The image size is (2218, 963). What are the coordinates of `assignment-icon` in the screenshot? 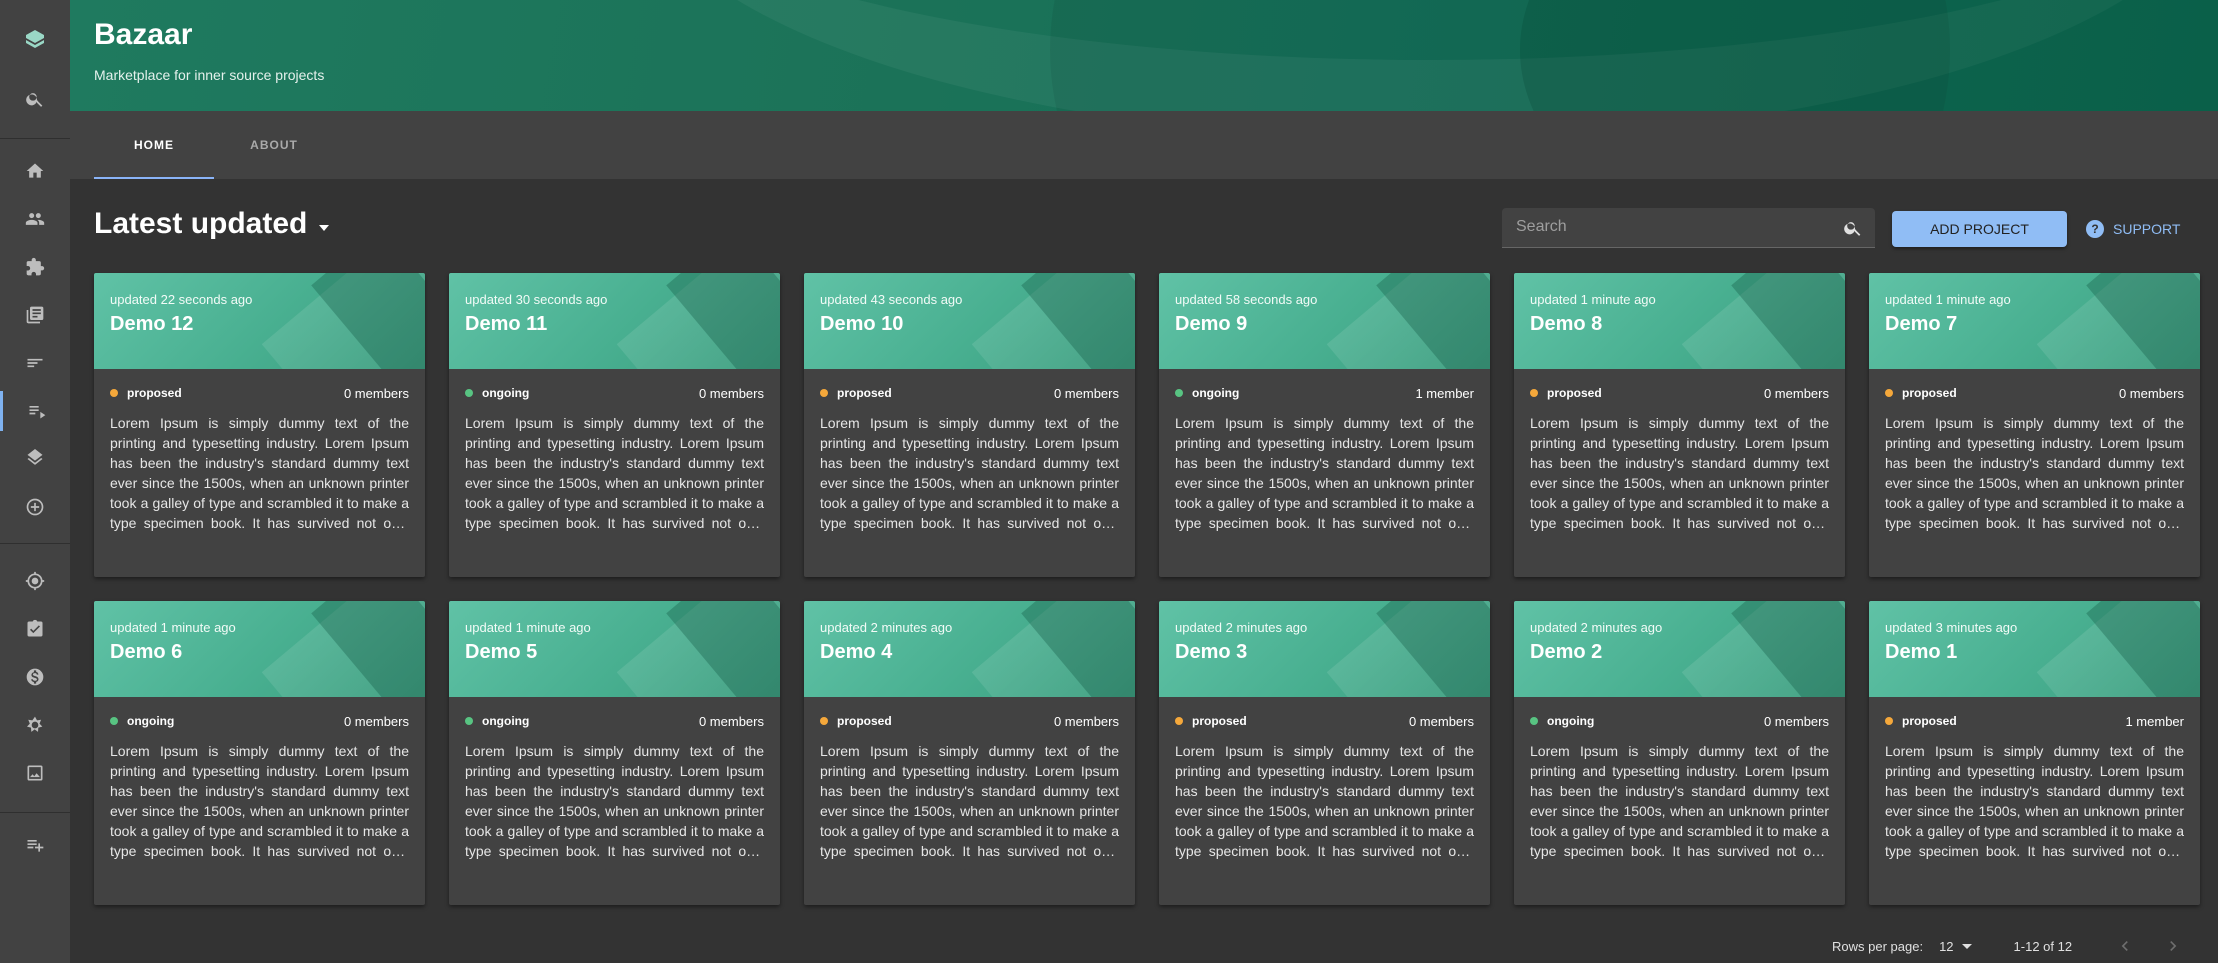 It's located at (35, 629).